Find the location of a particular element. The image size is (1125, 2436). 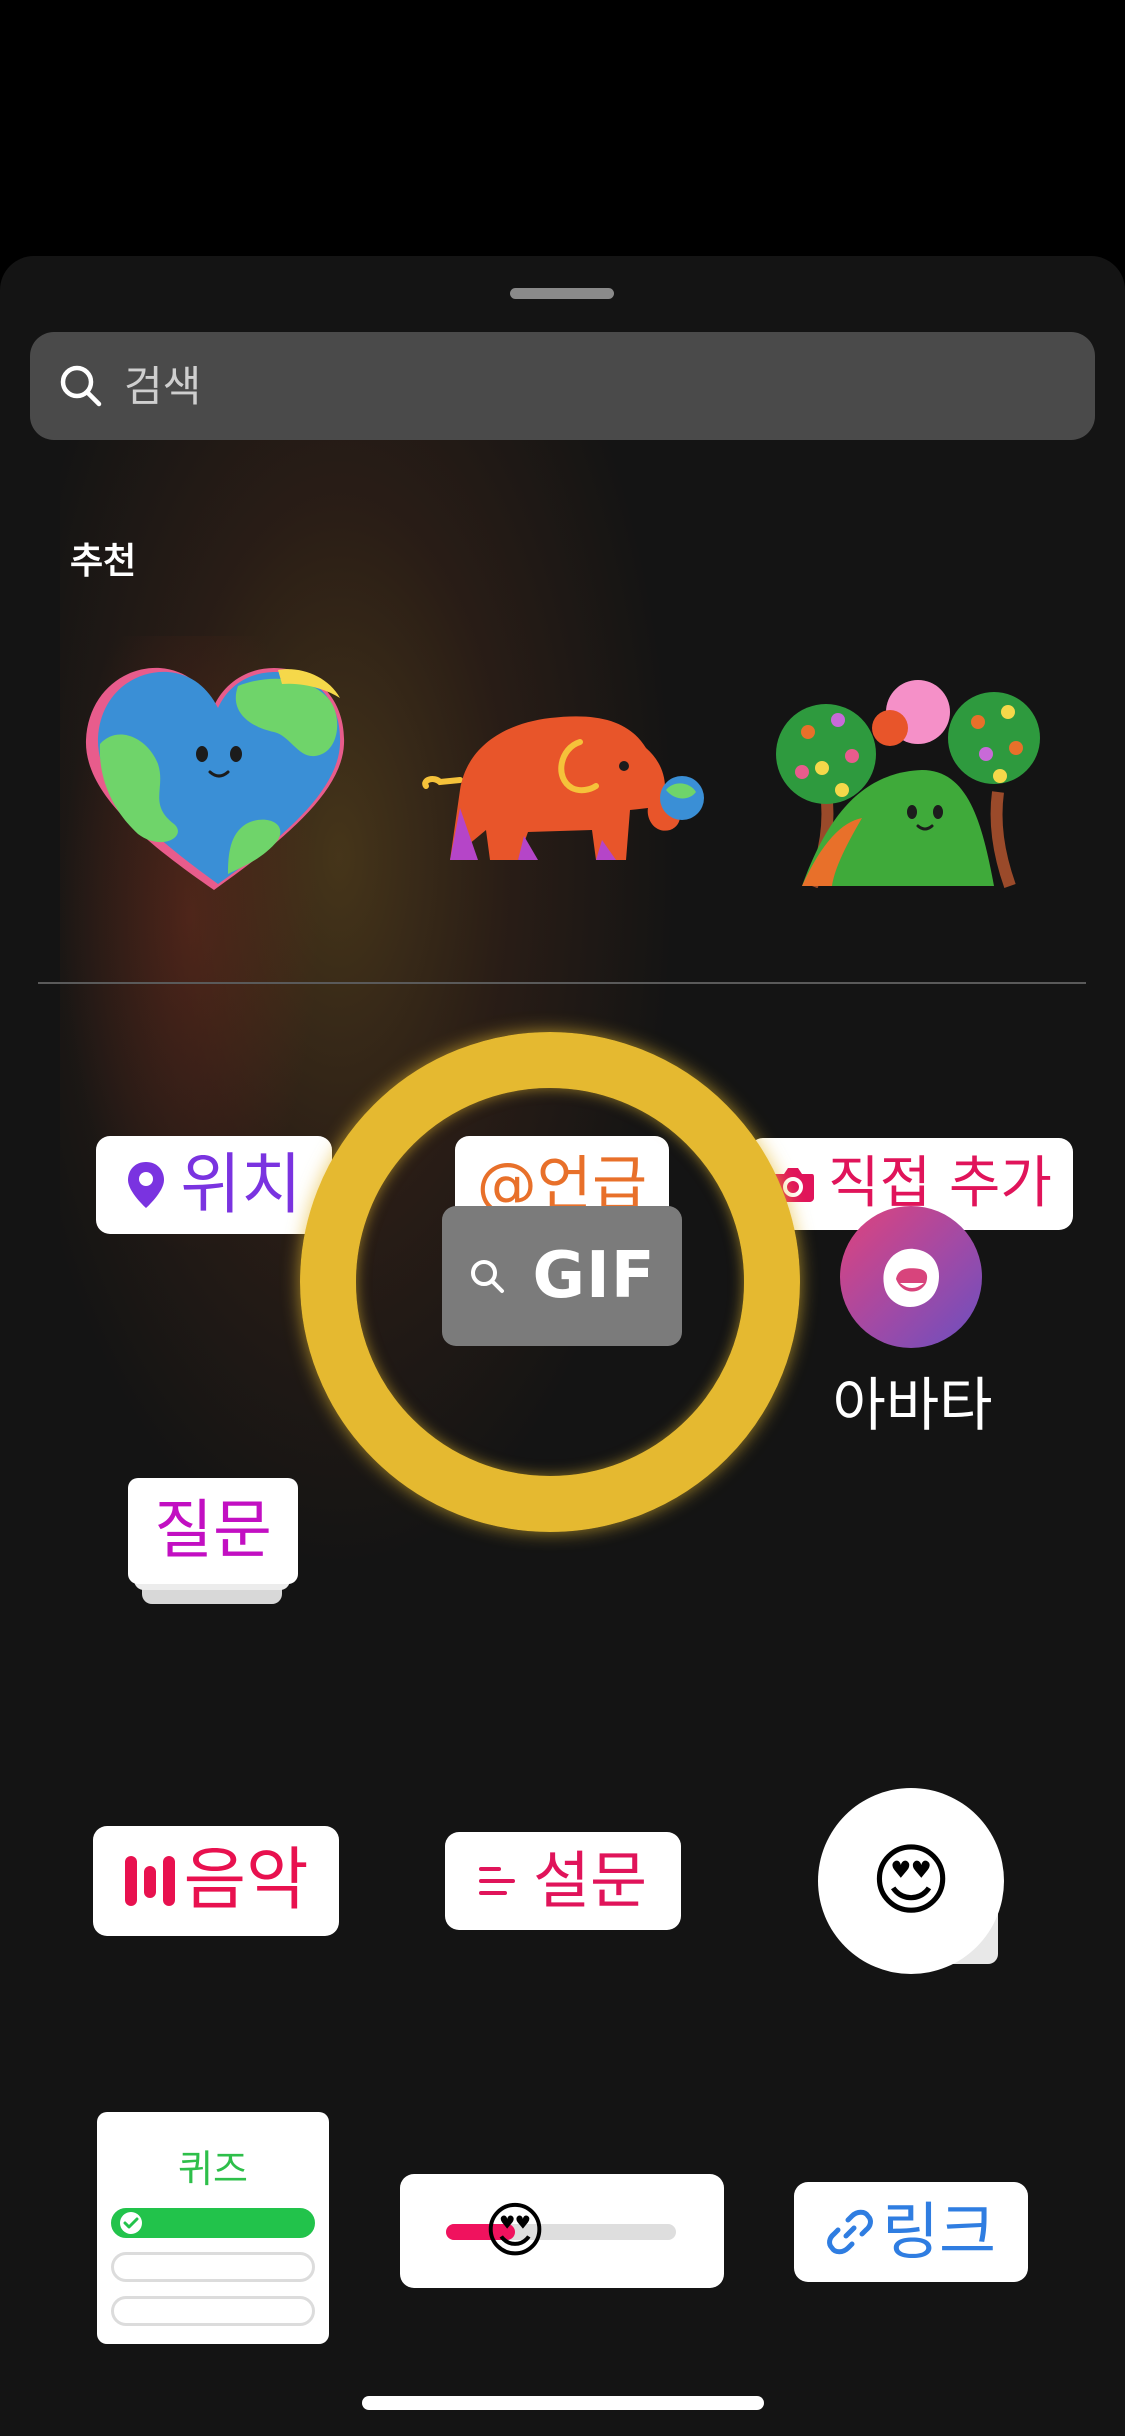

question-sticker: 질문 is located at coordinates (213, 1558).